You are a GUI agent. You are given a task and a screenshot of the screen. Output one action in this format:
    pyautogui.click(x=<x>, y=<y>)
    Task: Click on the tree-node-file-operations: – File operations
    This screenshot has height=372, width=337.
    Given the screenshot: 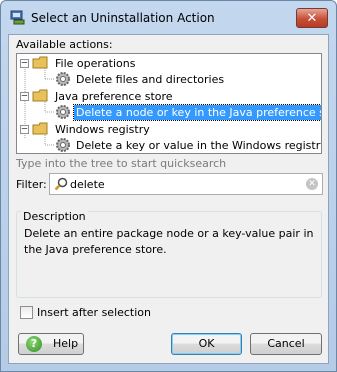 What is the action you would take?
    pyautogui.click(x=78, y=63)
    